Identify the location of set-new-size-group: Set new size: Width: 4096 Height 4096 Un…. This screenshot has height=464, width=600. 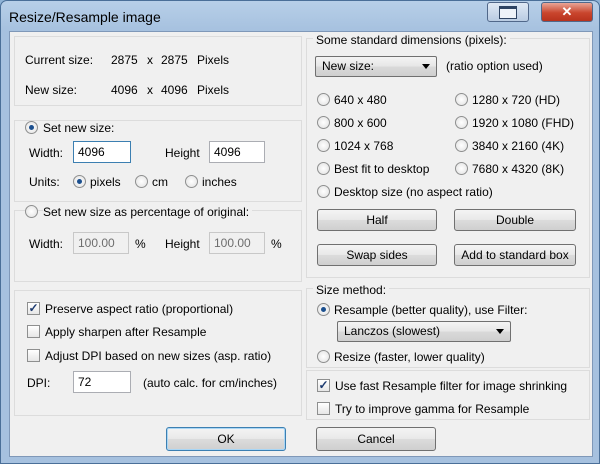
(158, 161).